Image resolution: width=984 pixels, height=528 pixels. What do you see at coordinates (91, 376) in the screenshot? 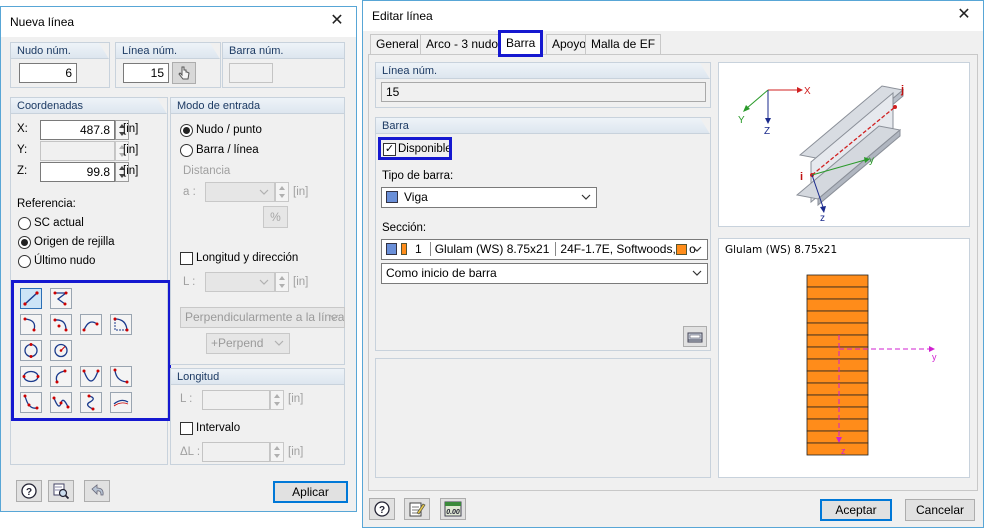
I see `tool-parabola` at bounding box center [91, 376].